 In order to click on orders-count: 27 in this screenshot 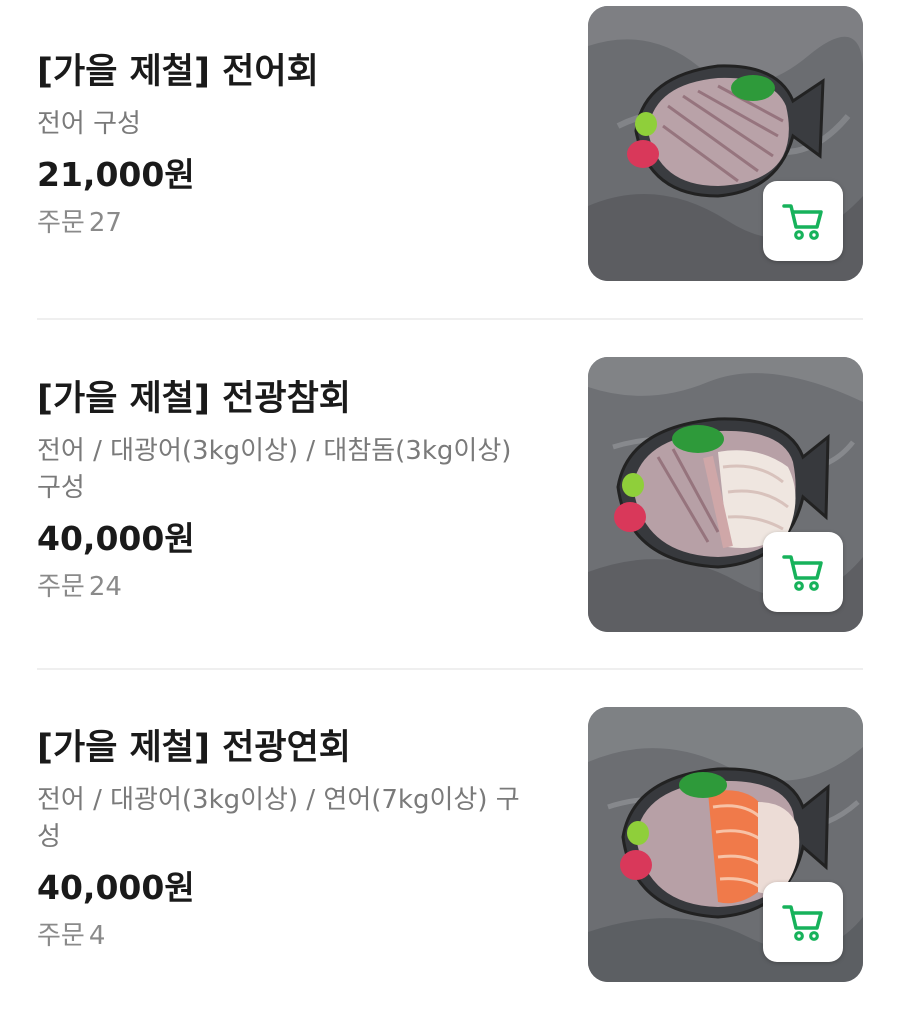, I will do `click(105, 223)`.